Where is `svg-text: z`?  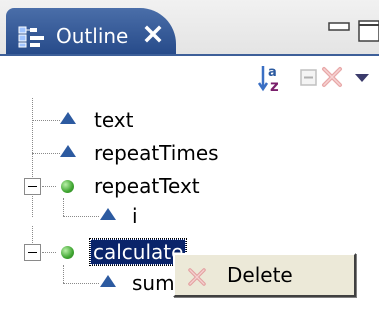
svg-text: z is located at coordinates (274, 85).